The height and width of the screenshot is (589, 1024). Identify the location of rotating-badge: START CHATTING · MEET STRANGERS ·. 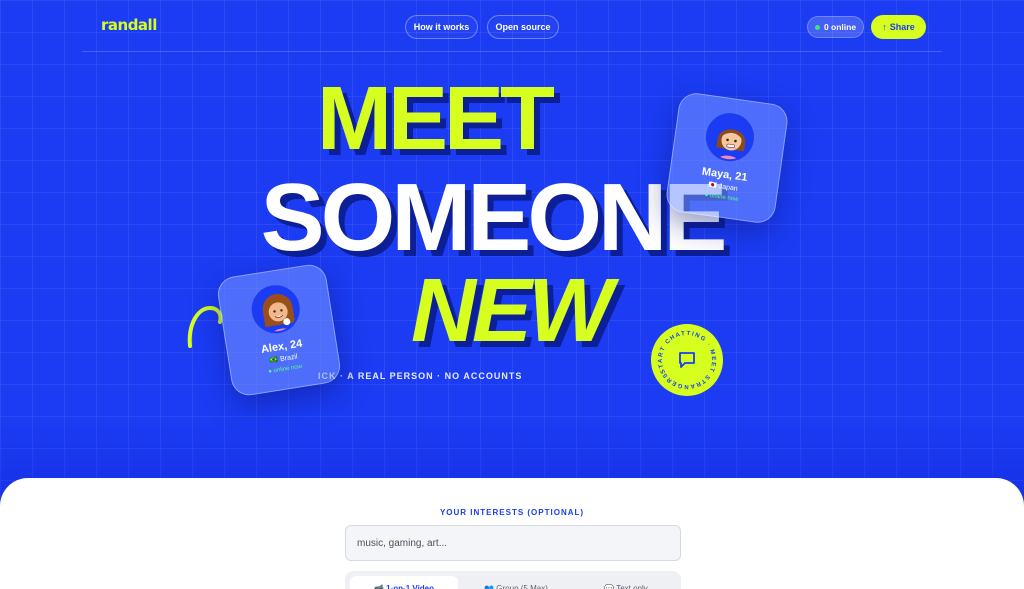
(680, 357).